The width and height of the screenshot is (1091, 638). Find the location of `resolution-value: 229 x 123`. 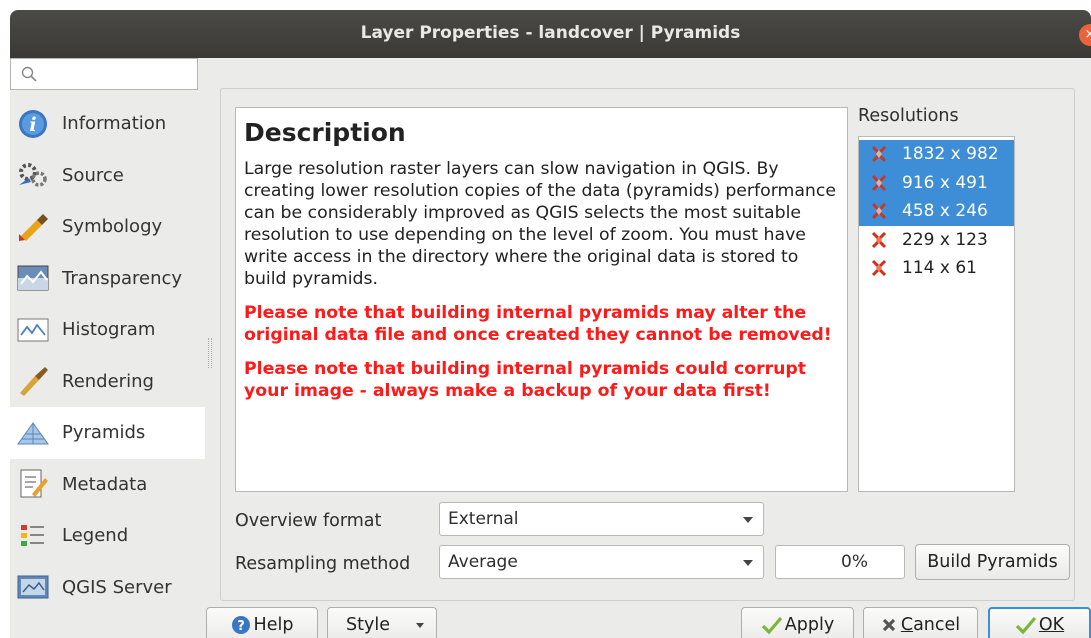

resolution-value: 229 x 123 is located at coordinates (945, 239).